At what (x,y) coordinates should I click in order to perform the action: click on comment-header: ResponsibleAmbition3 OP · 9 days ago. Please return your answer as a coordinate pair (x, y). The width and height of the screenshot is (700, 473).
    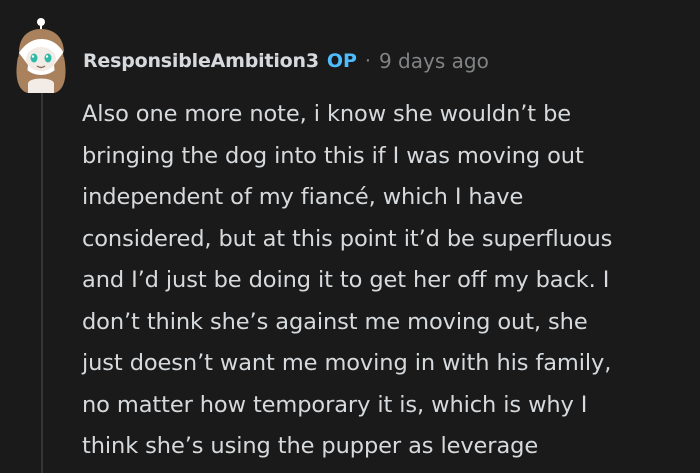
    Looking at the image, I should click on (286, 61).